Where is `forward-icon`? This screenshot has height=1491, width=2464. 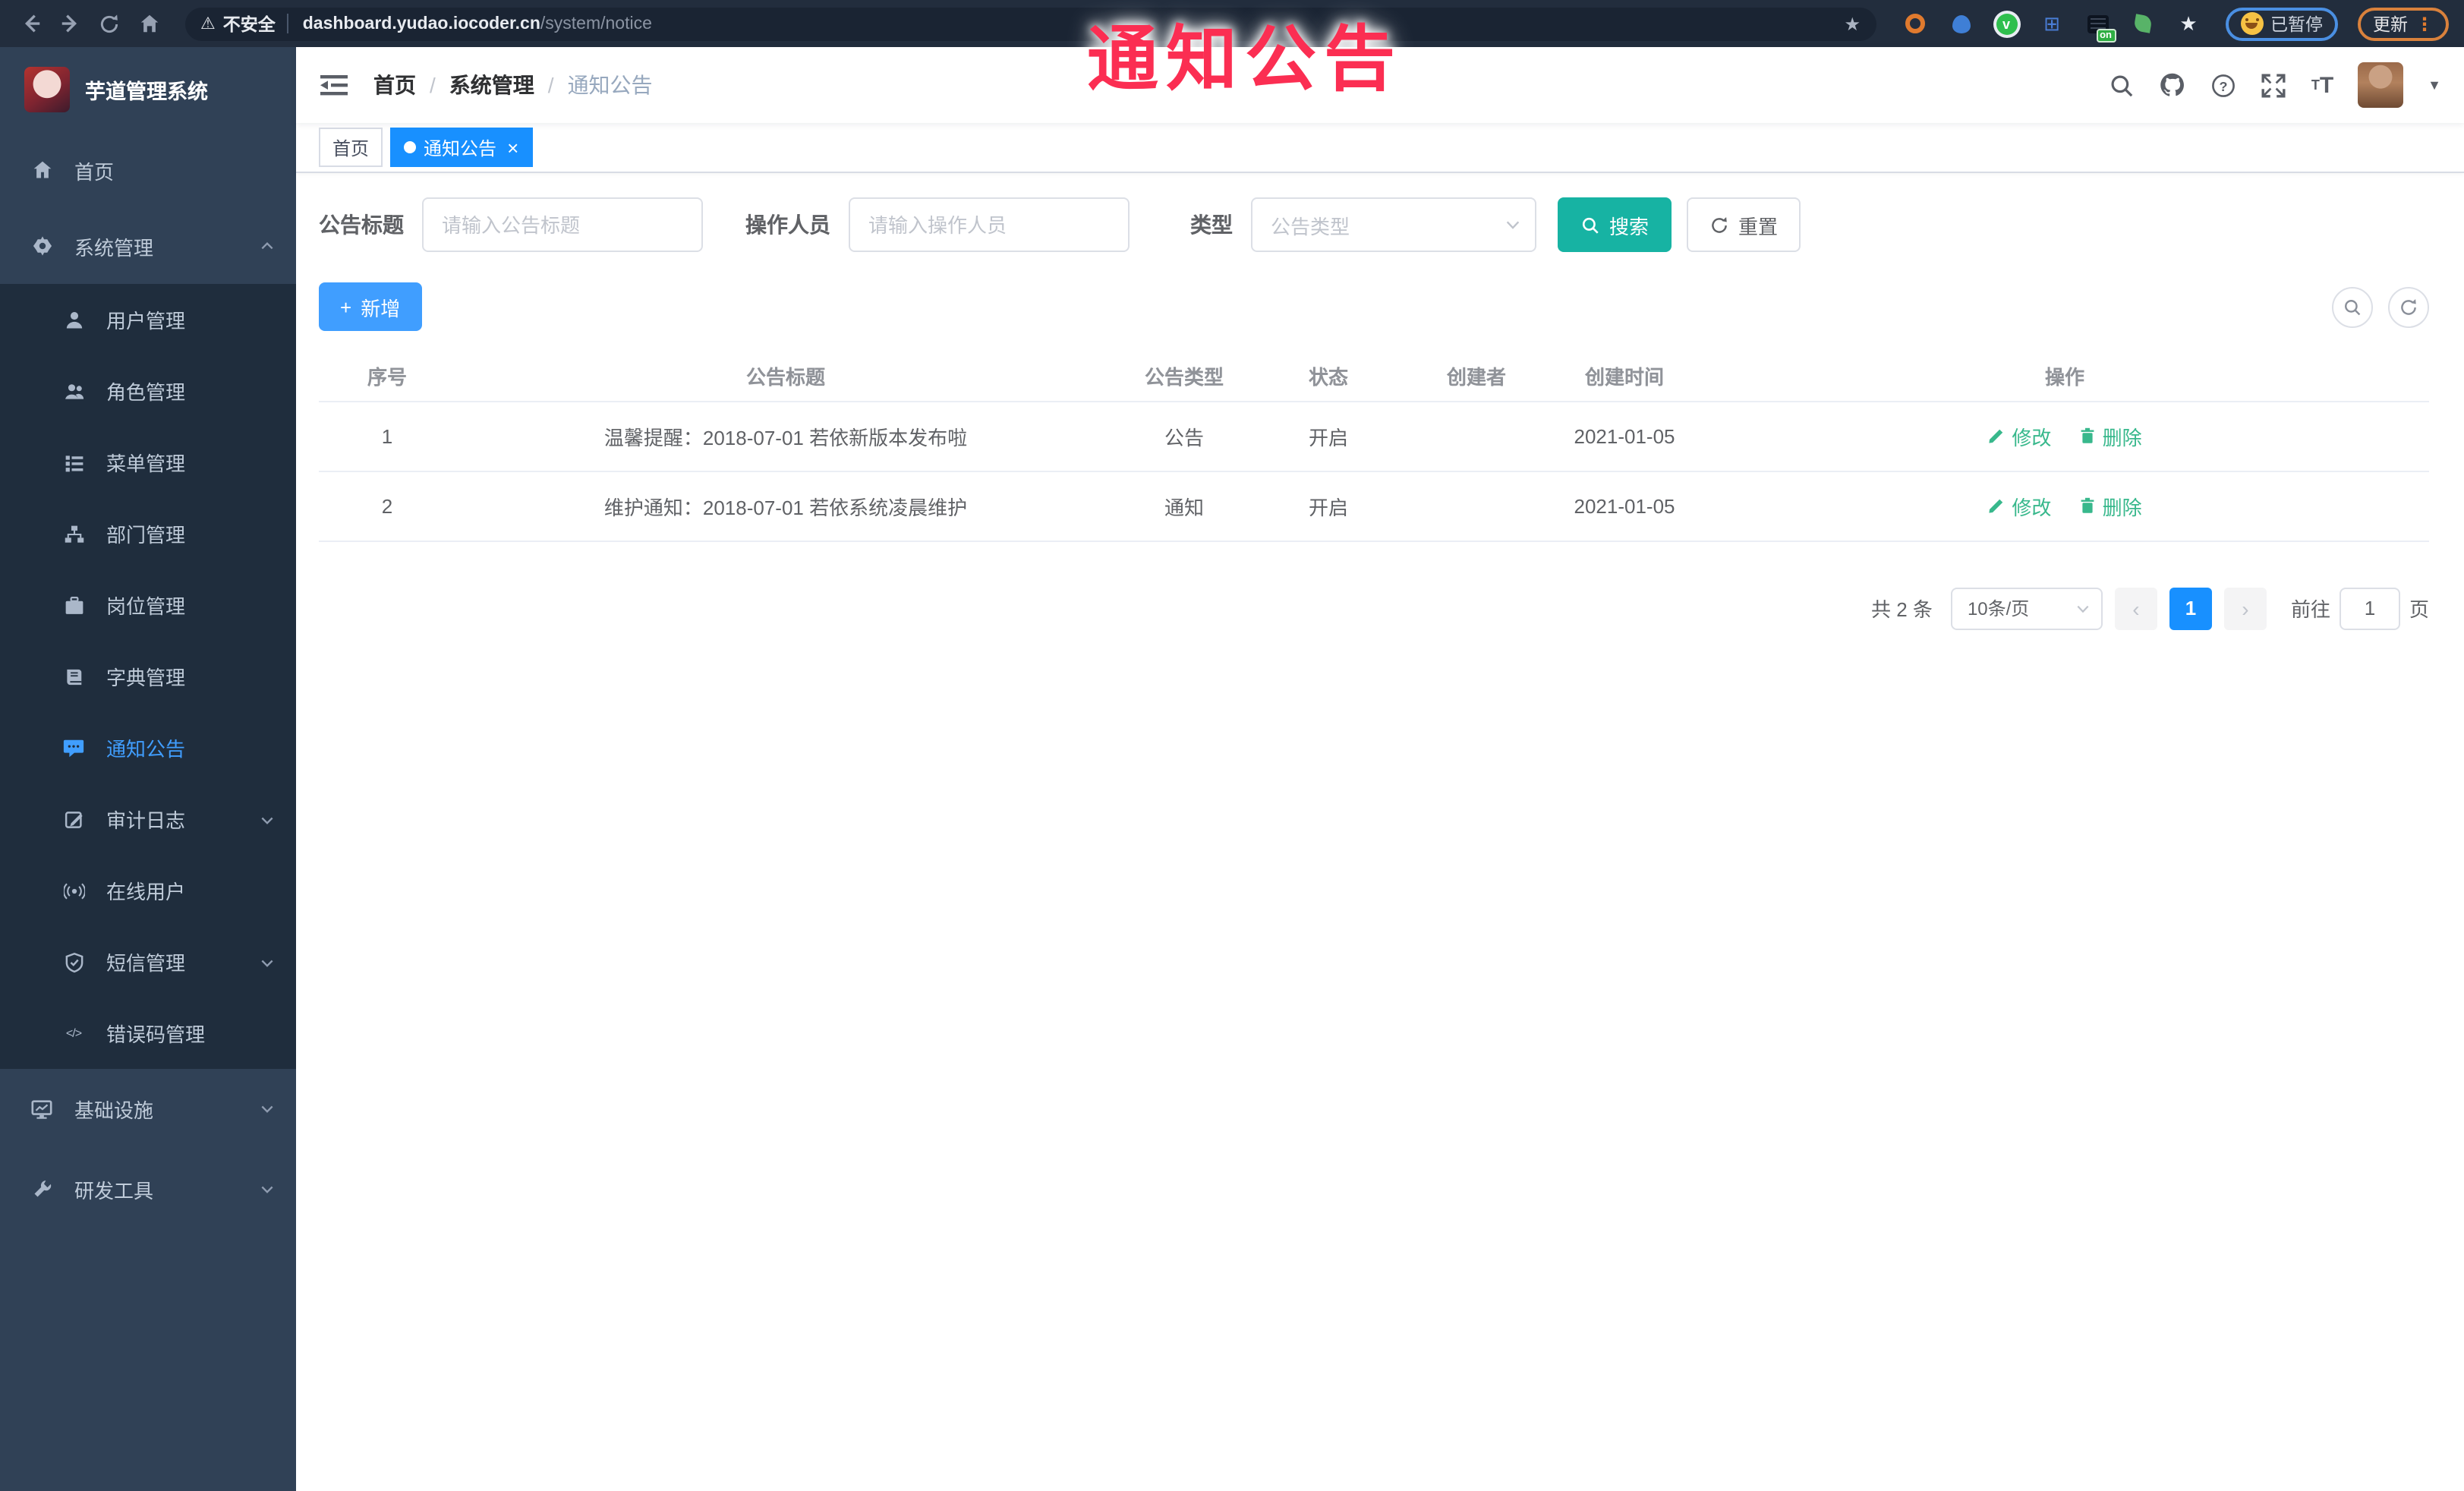
forward-icon is located at coordinates (70, 23).